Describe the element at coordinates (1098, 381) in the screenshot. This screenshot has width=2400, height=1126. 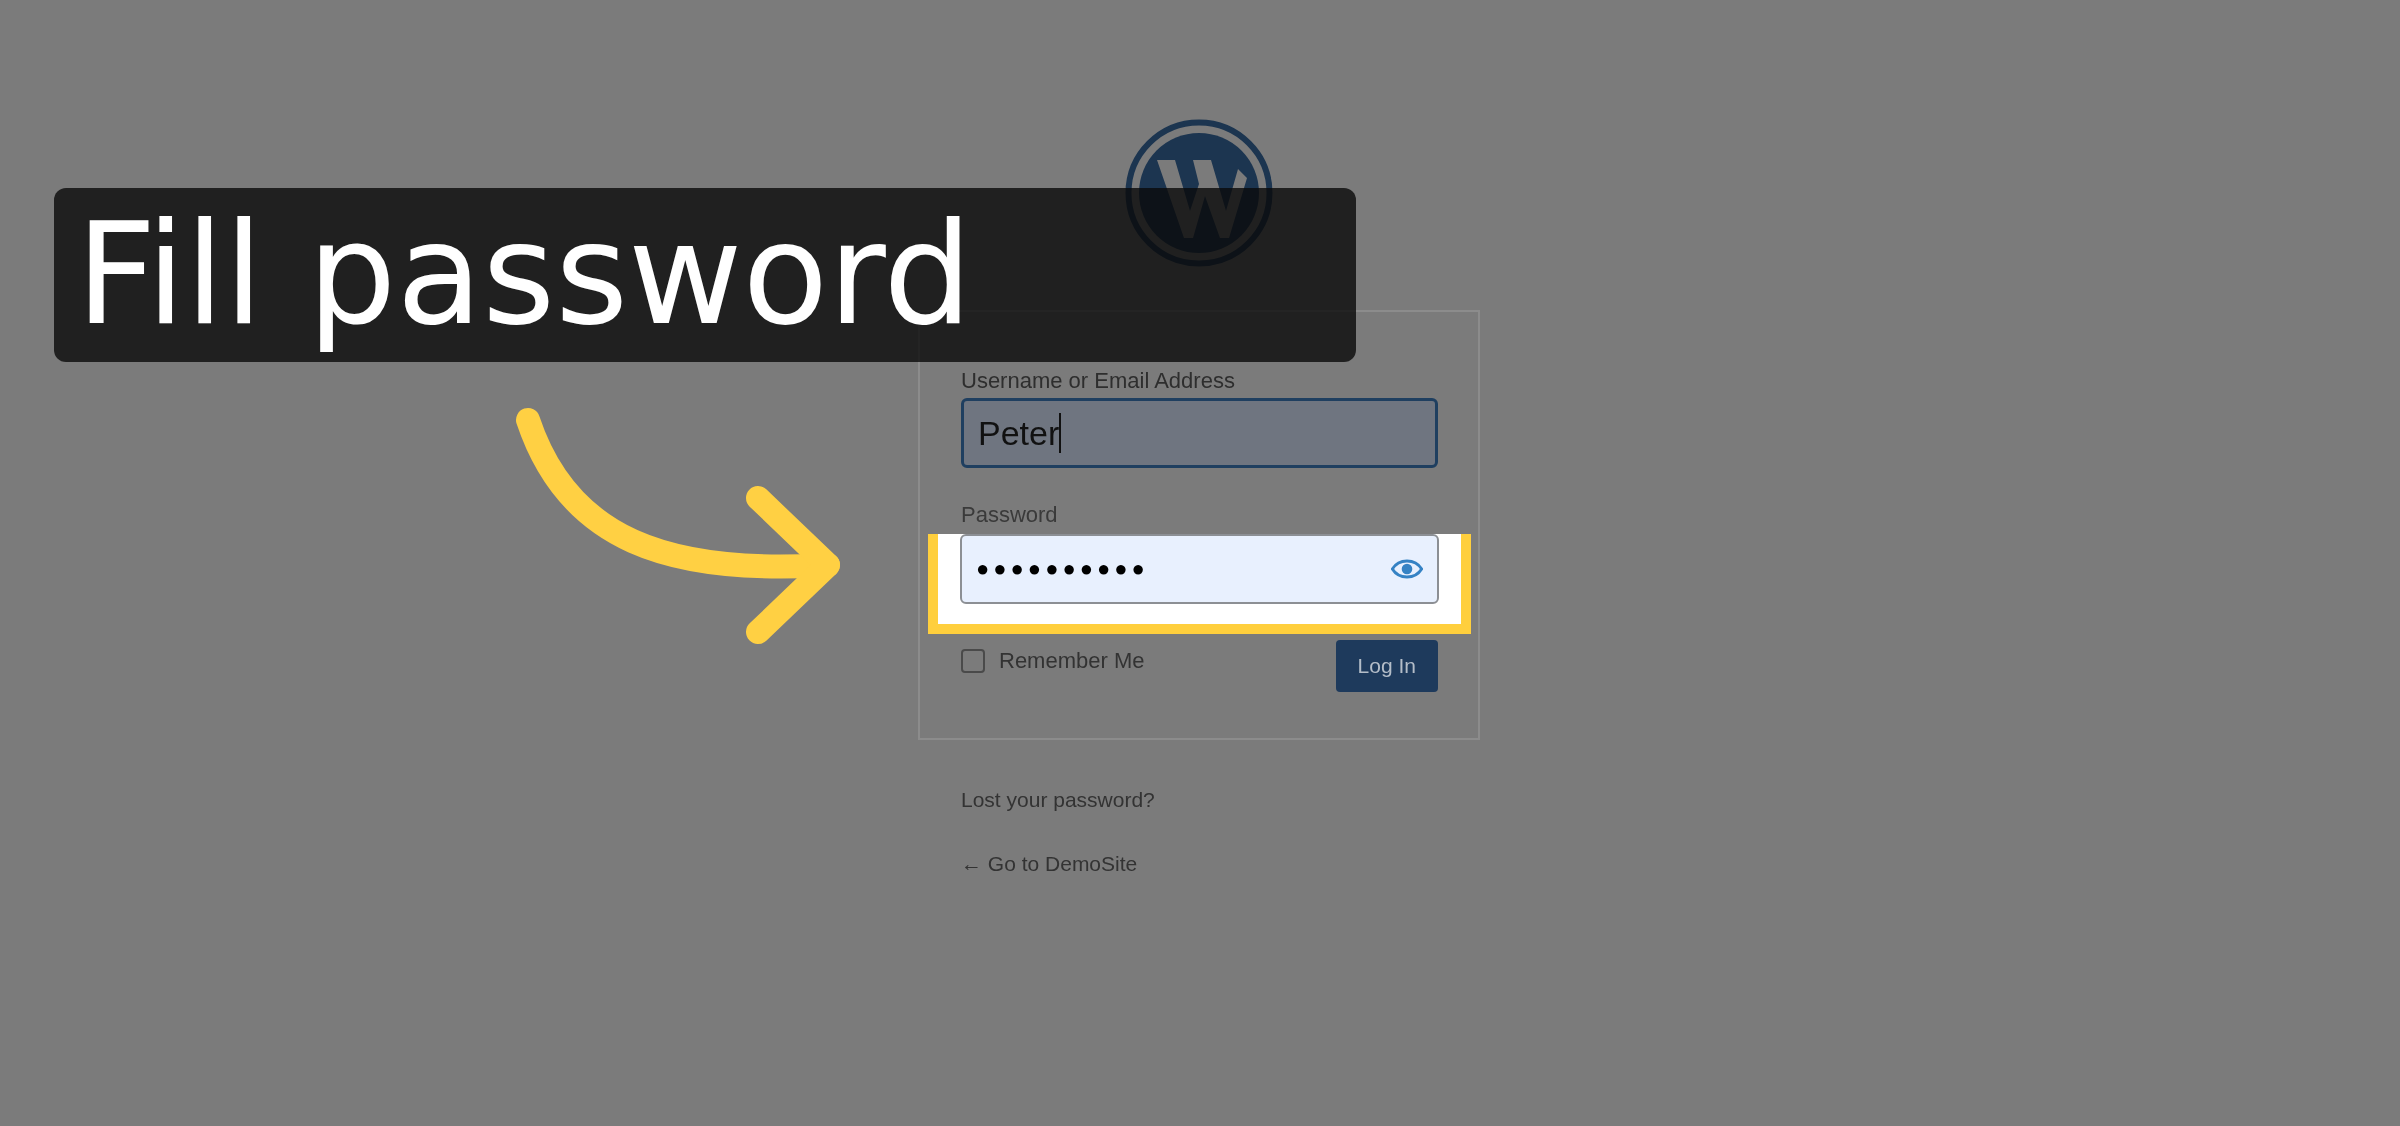
I see `username-label: Username or Email Address` at that location.